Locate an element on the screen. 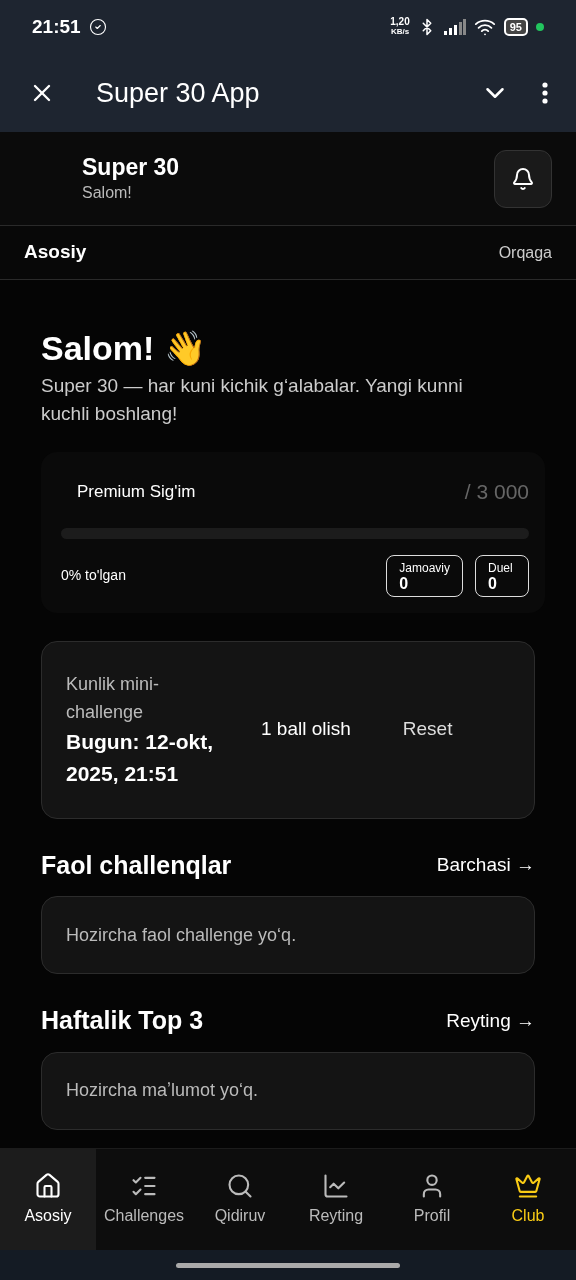 The height and width of the screenshot is (1280, 576). menu-button is located at coordinates (545, 93).